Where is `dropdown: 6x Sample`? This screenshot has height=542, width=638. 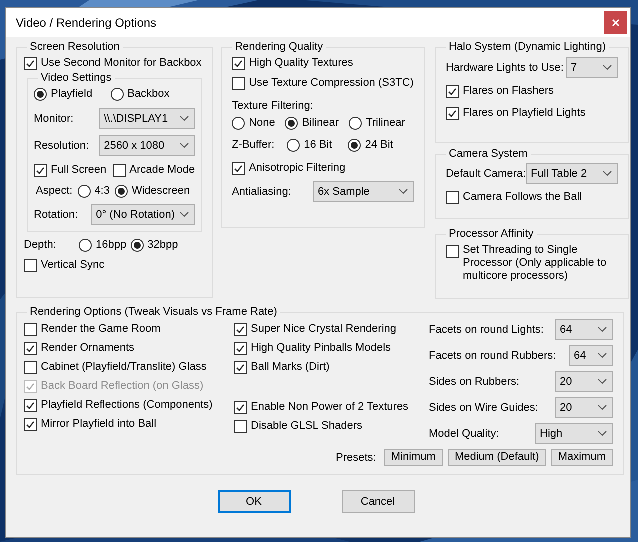 dropdown: 6x Sample is located at coordinates (363, 191).